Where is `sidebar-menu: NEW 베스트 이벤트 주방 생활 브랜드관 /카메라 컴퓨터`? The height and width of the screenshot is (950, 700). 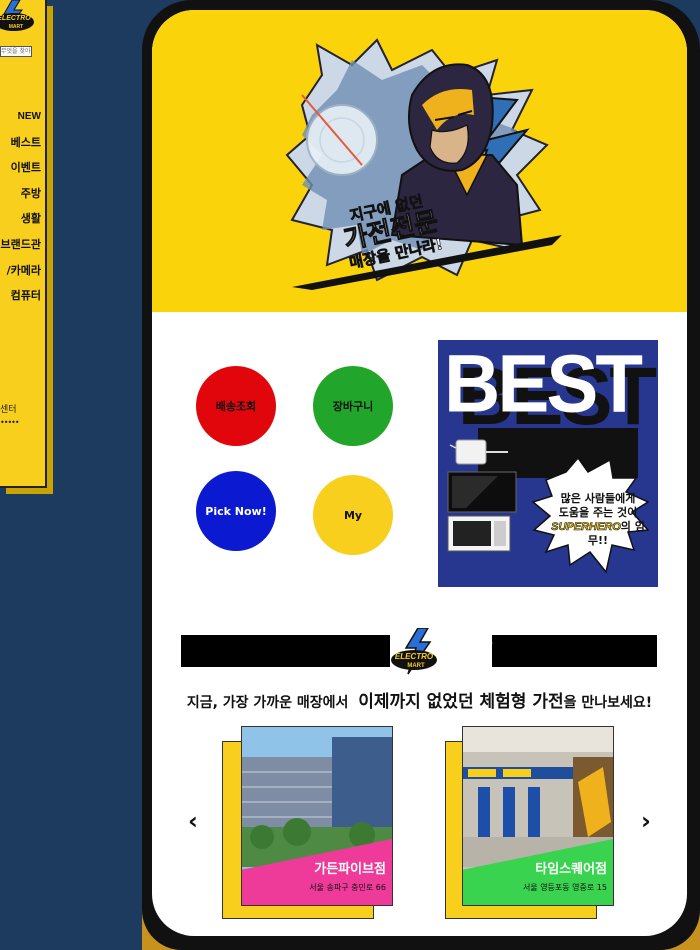 sidebar-menu: NEW 베스트 이벤트 주방 생활 브랜드관 /카메라 컴퓨터 is located at coordinates (21, 212).